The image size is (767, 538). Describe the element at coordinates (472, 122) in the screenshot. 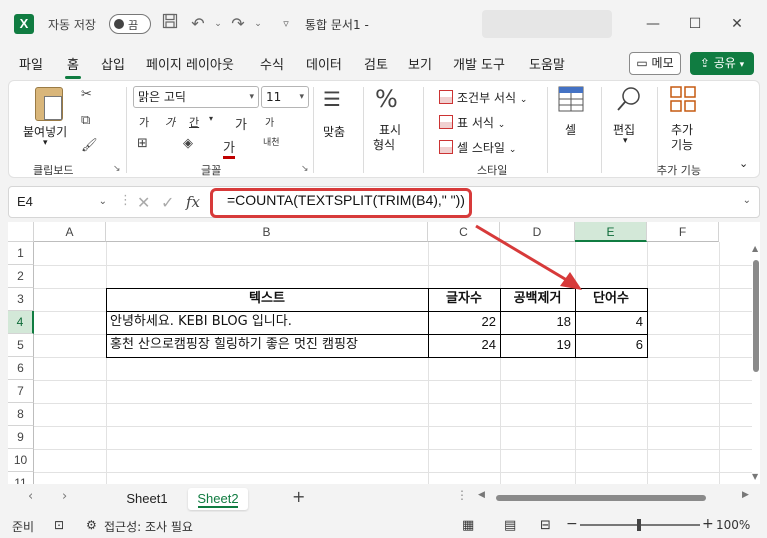

I see `table-format-button: 표 서식 ⌄` at that location.